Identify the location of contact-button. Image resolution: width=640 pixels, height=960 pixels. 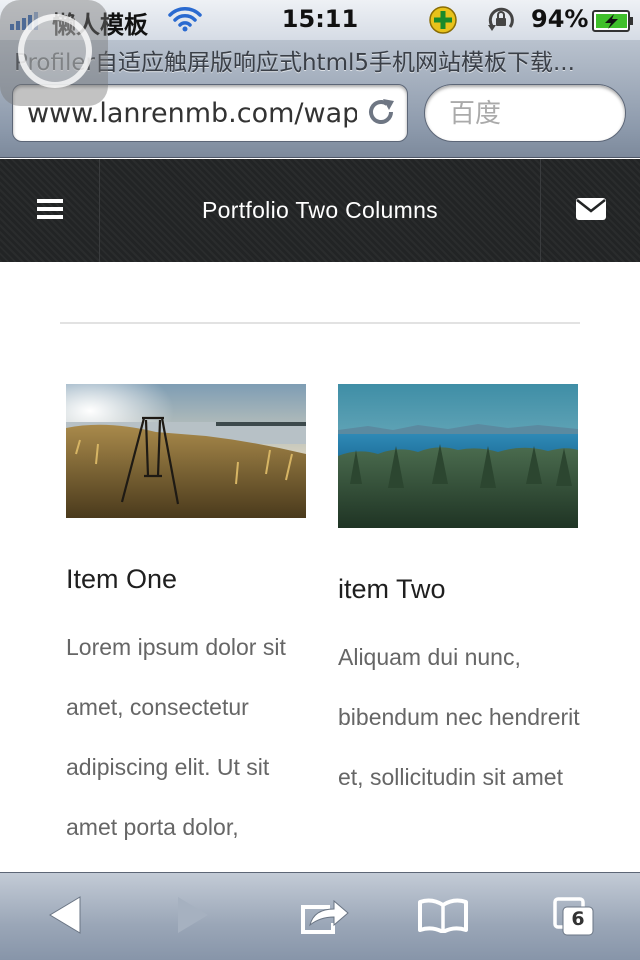
(590, 210).